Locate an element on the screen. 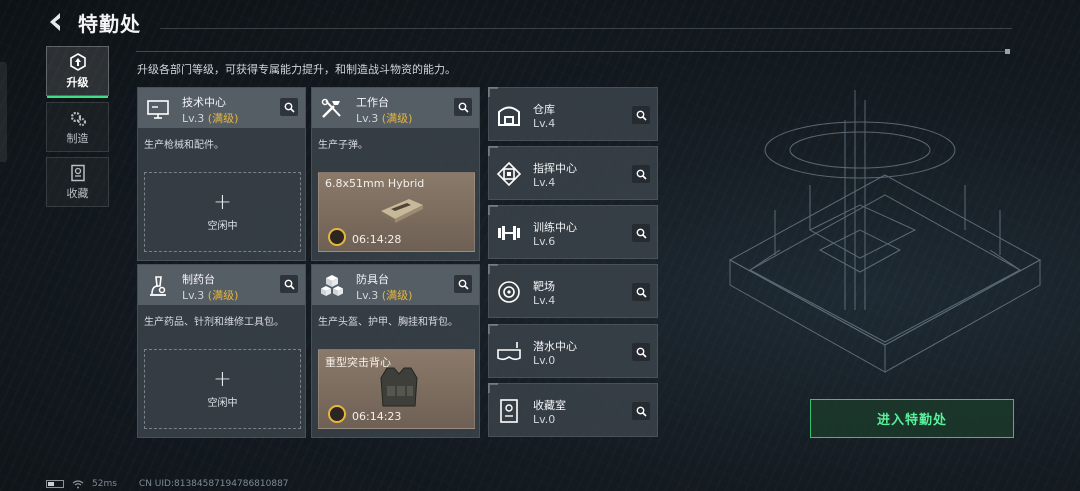 The width and height of the screenshot is (1080, 491). card-name: 制药台 is located at coordinates (198, 279).